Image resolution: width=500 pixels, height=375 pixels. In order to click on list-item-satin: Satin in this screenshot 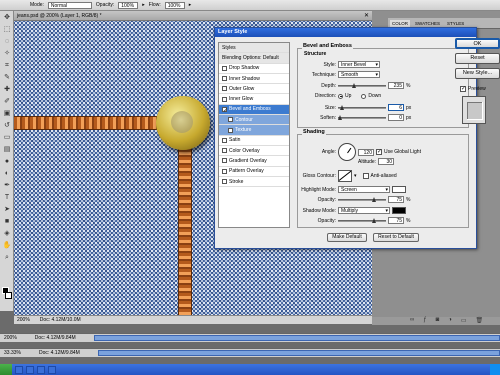, I will do `click(254, 141)`.